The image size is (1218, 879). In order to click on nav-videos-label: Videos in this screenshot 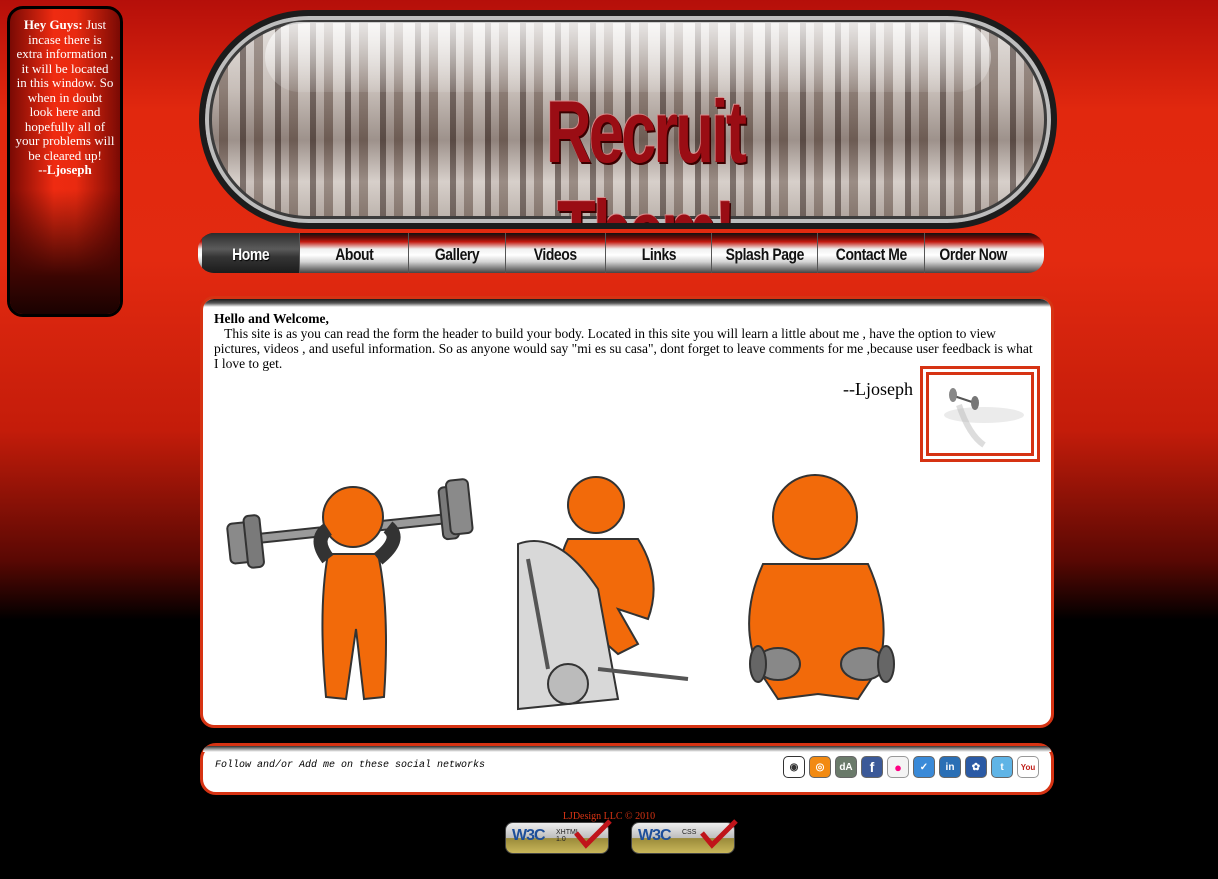, I will do `click(555, 254)`.